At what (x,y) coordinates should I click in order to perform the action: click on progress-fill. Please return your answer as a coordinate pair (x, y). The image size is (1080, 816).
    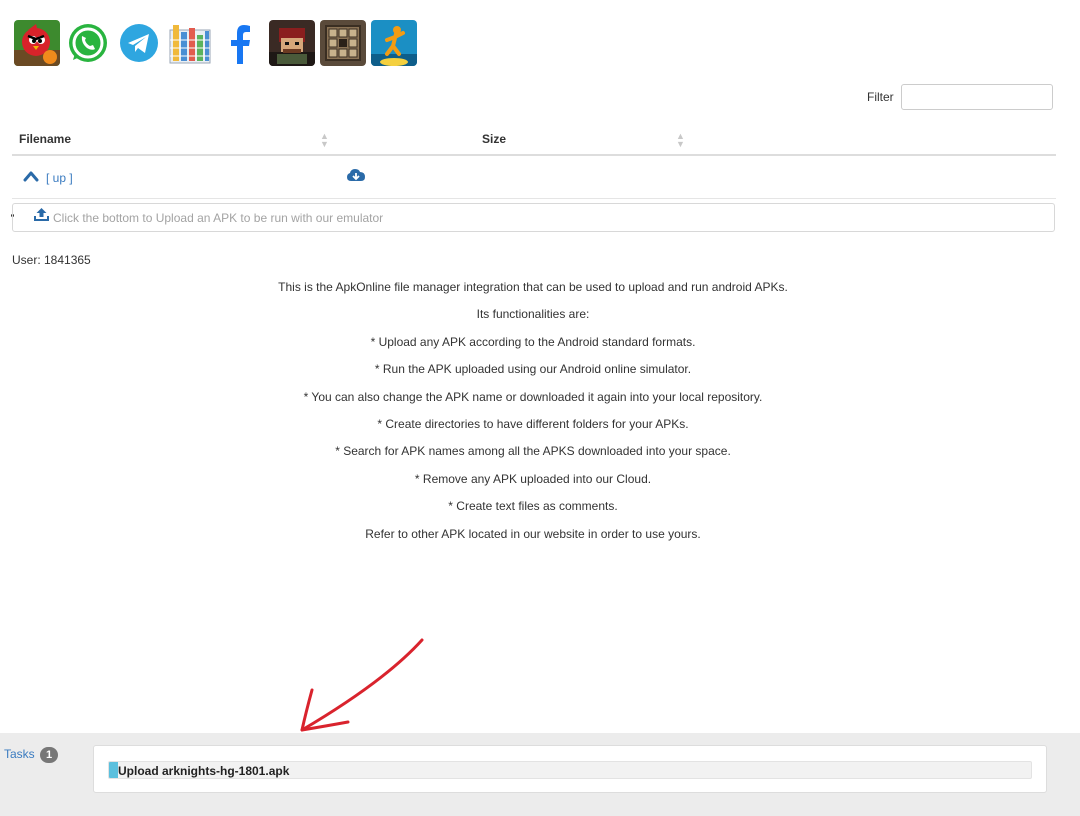
    Looking at the image, I should click on (114, 770).